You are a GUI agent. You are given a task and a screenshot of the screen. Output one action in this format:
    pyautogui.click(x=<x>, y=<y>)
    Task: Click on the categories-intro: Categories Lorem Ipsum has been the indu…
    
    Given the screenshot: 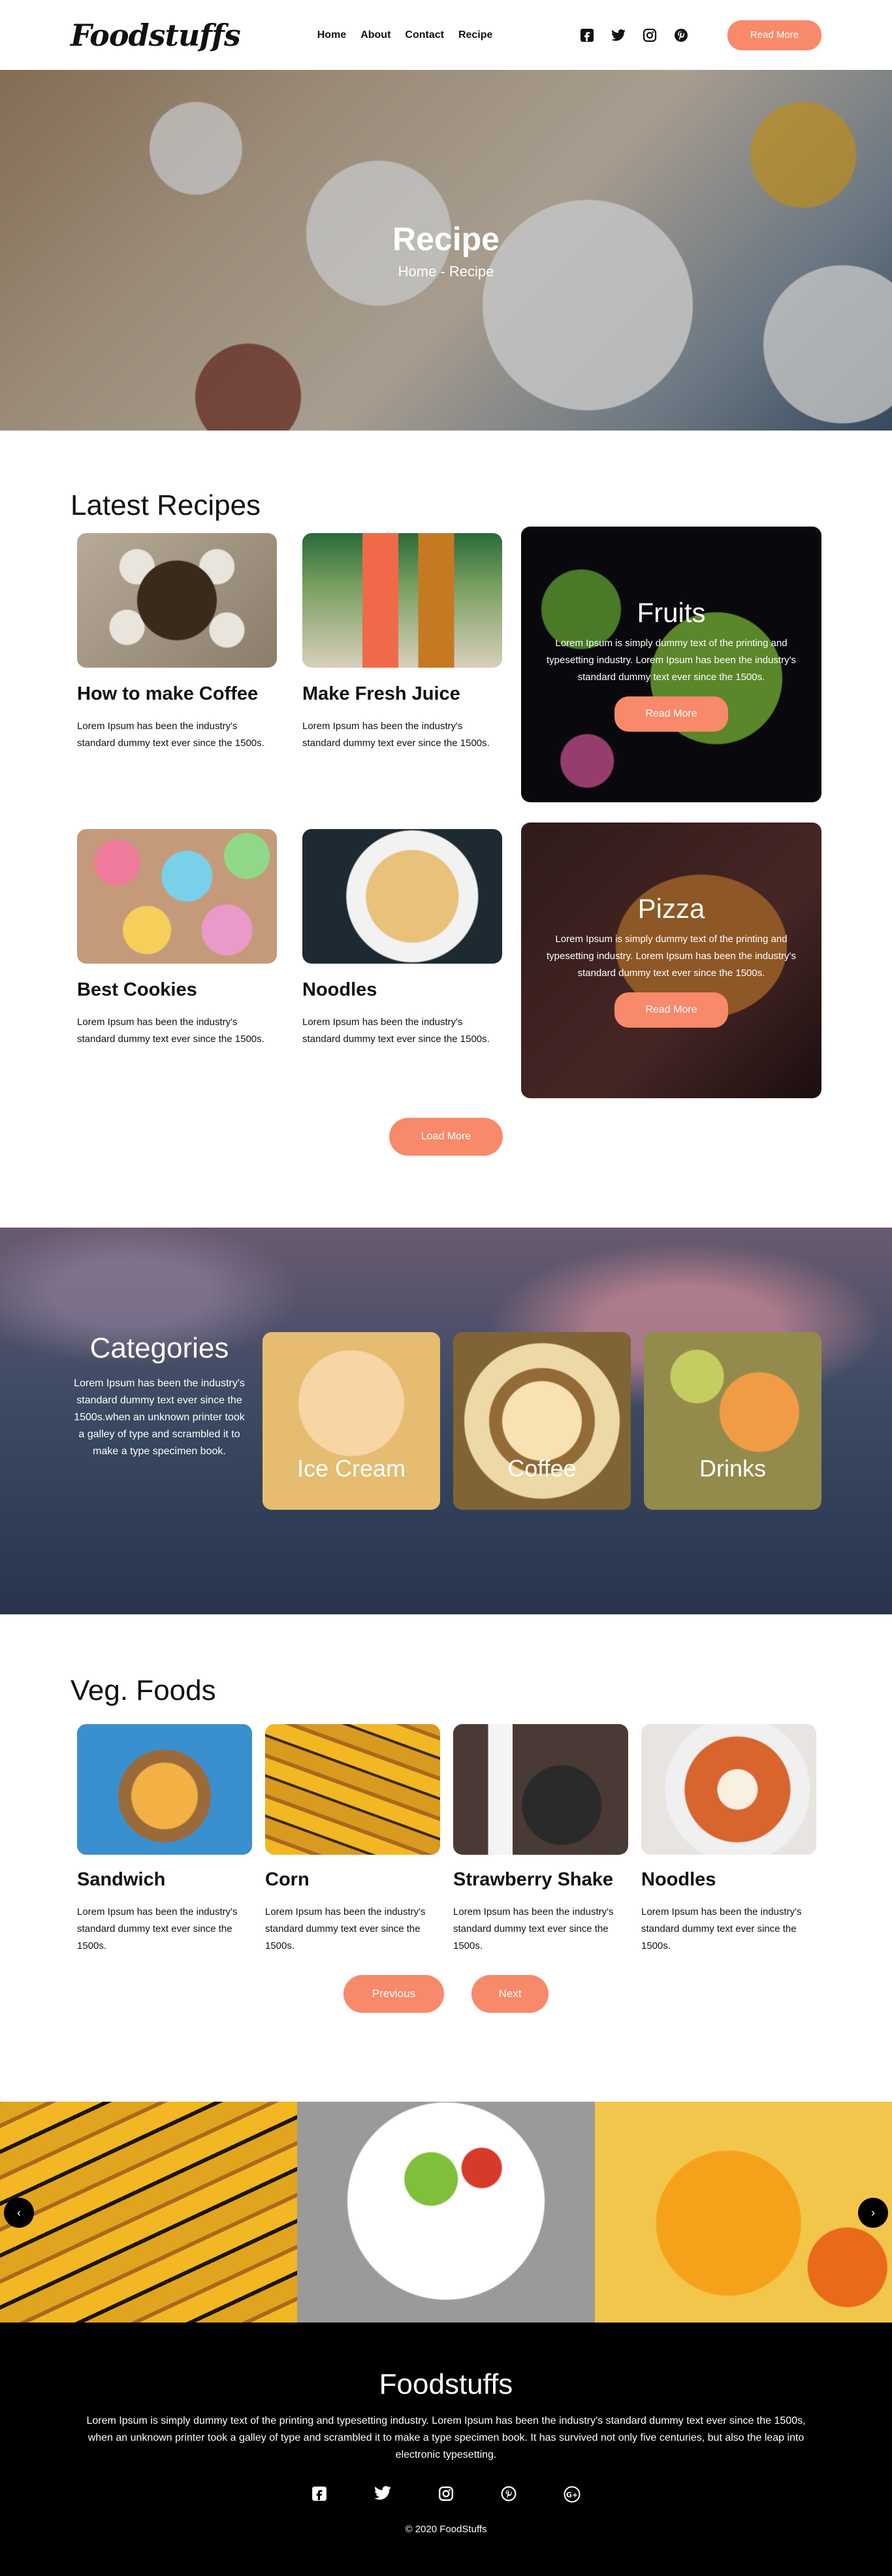 What is the action you would take?
    pyautogui.click(x=159, y=1396)
    